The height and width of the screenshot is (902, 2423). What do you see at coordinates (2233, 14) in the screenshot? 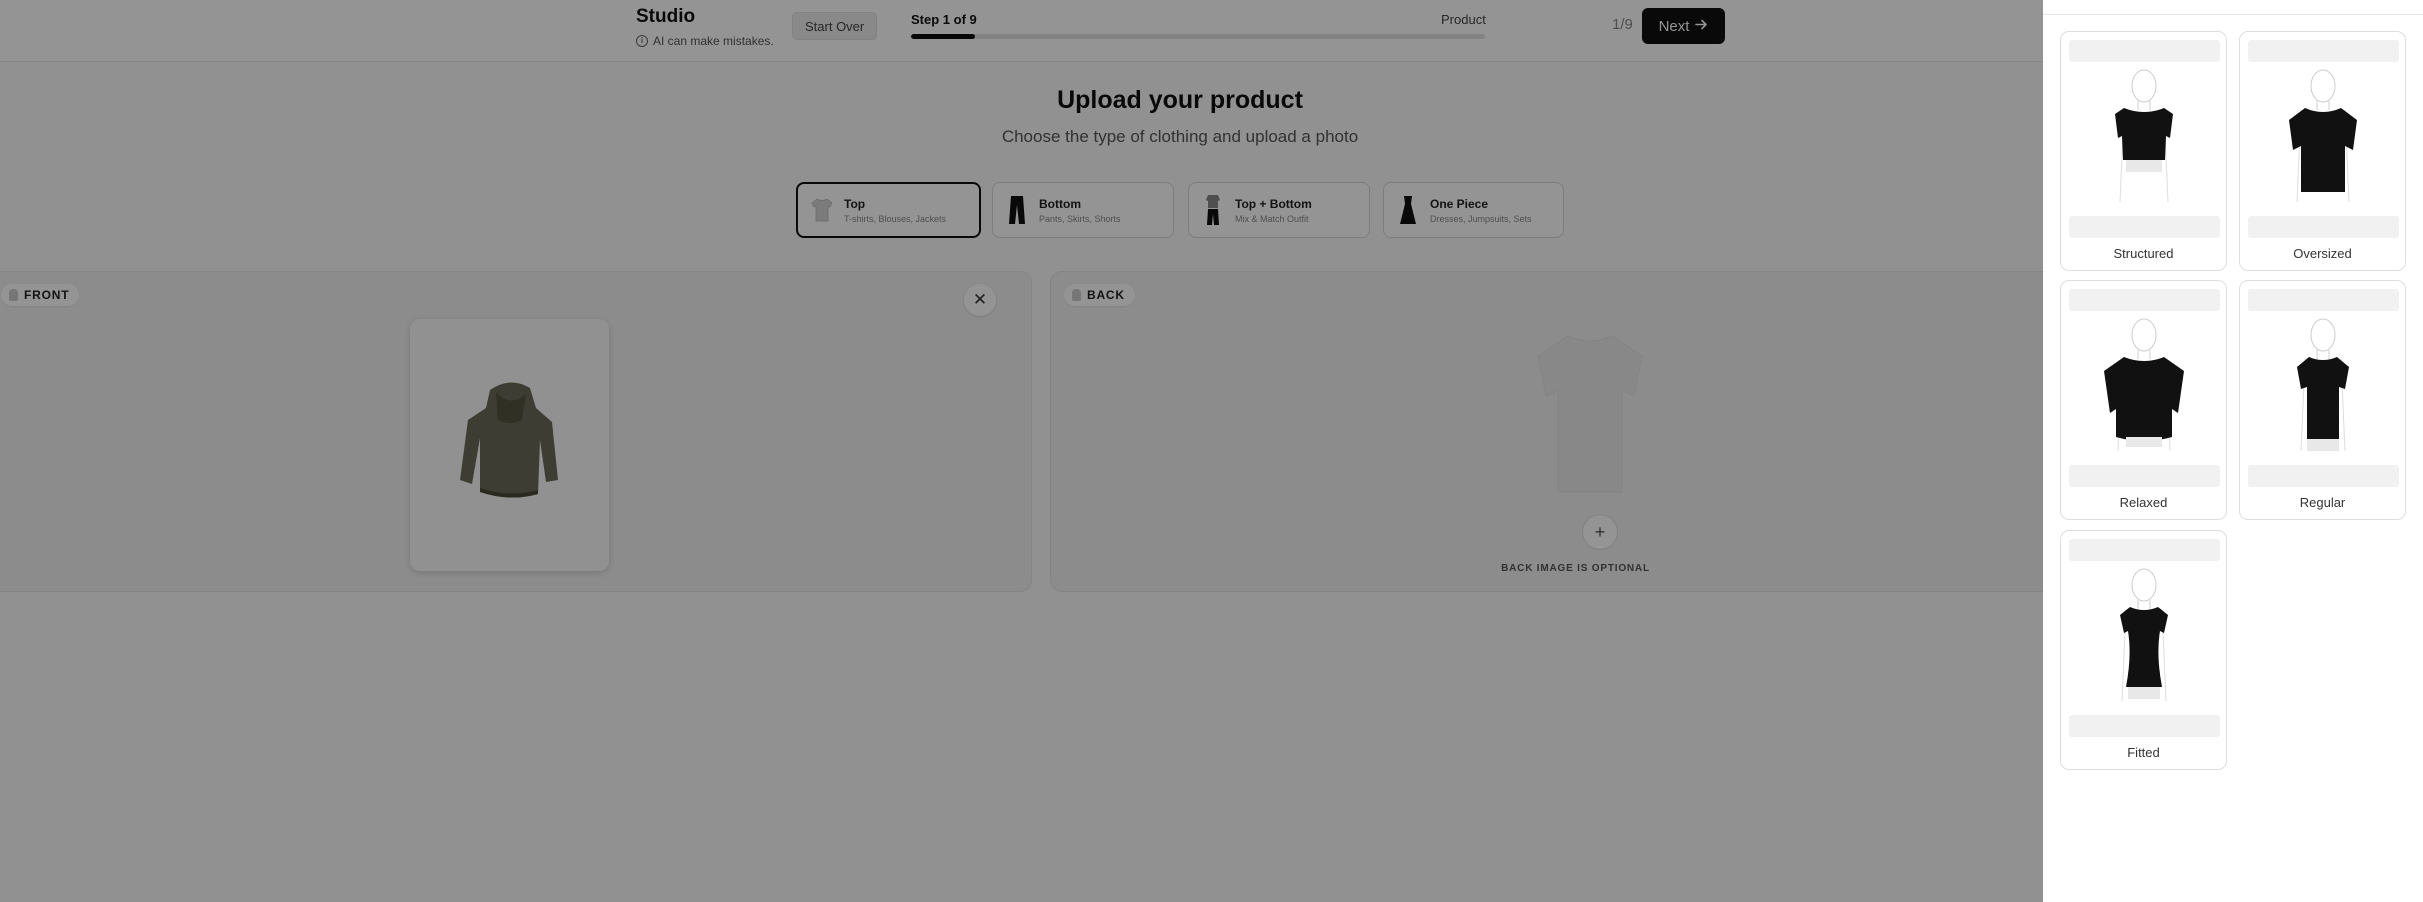
I see `drawer-divider` at bounding box center [2233, 14].